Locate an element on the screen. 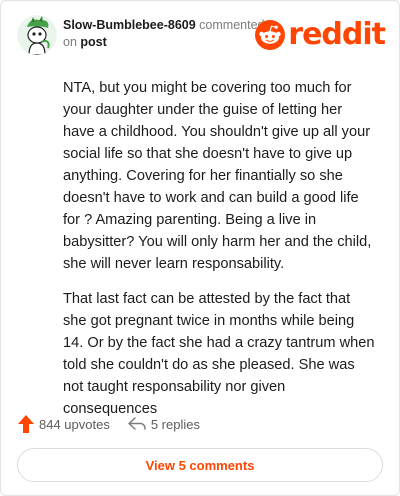 This screenshot has height=496, width=400. replies-button: 5 replies is located at coordinates (164, 424).